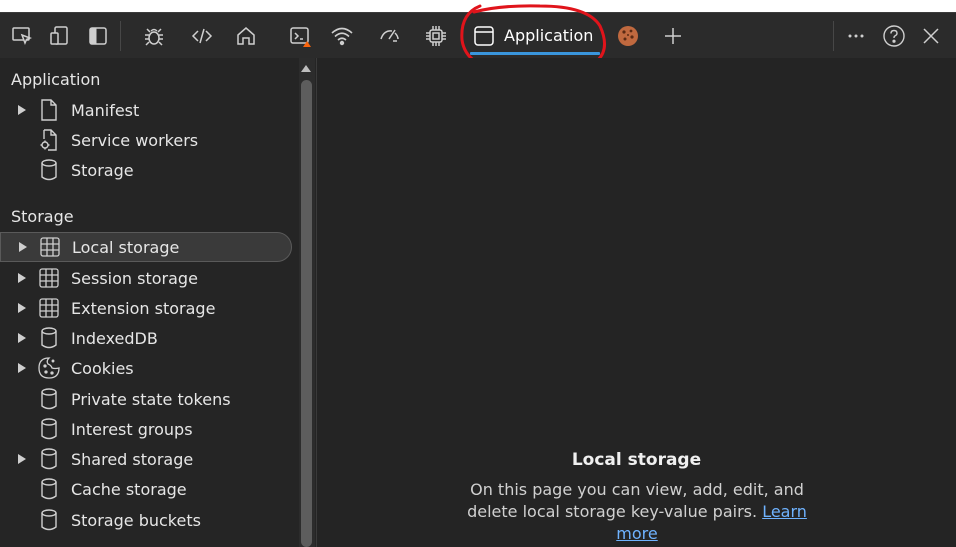  I want to click on cookie-icon, so click(628, 35).